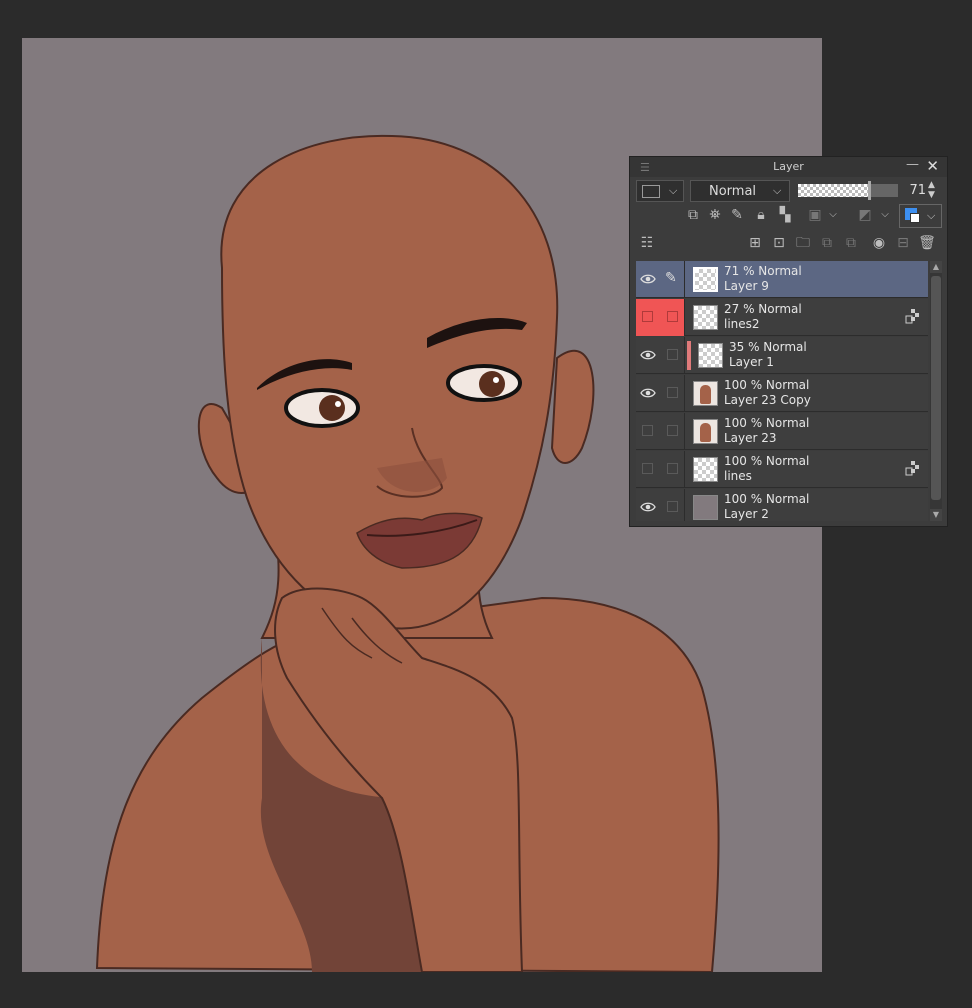 The height and width of the screenshot is (1008, 972). I want to click on layer-info: 71 % Normal Layer 9, so click(763, 279).